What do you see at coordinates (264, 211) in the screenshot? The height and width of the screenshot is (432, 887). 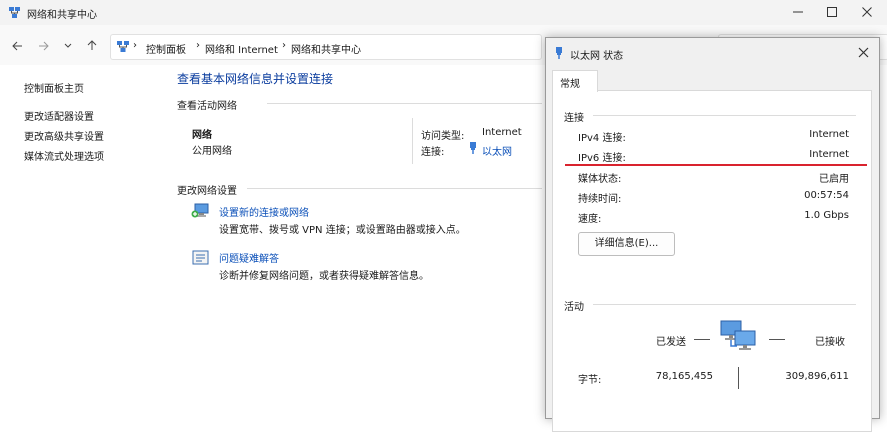 I see `setup-new-connection-link: 设置新的连接或网络` at bounding box center [264, 211].